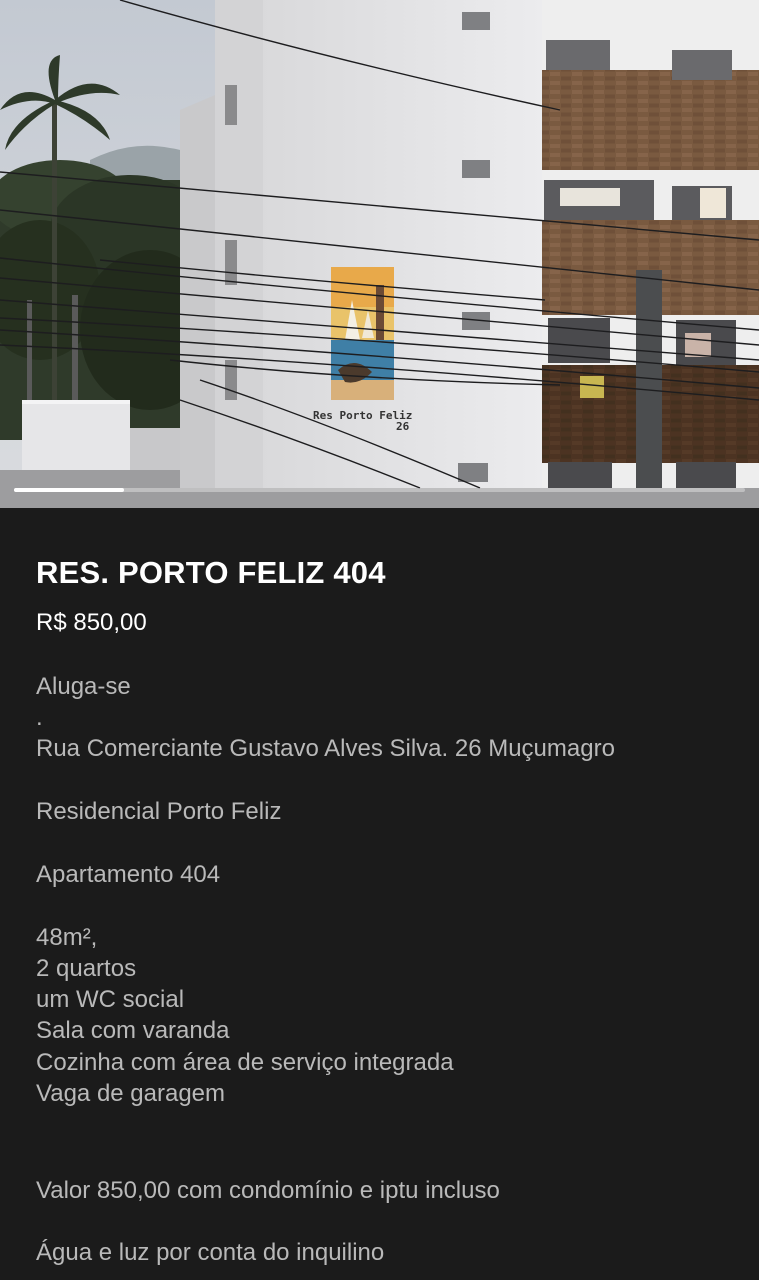 This screenshot has height=1280, width=759. I want to click on gallery-progress-track, so click(379, 490).